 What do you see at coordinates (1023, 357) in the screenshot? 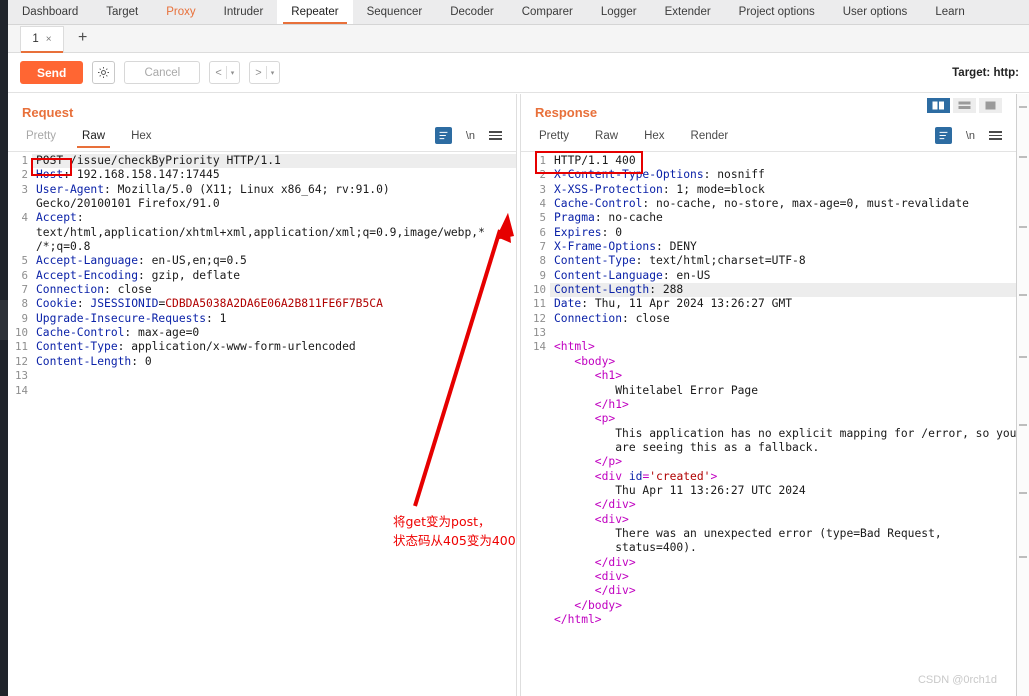
I see `scroll-marker` at bounding box center [1023, 357].